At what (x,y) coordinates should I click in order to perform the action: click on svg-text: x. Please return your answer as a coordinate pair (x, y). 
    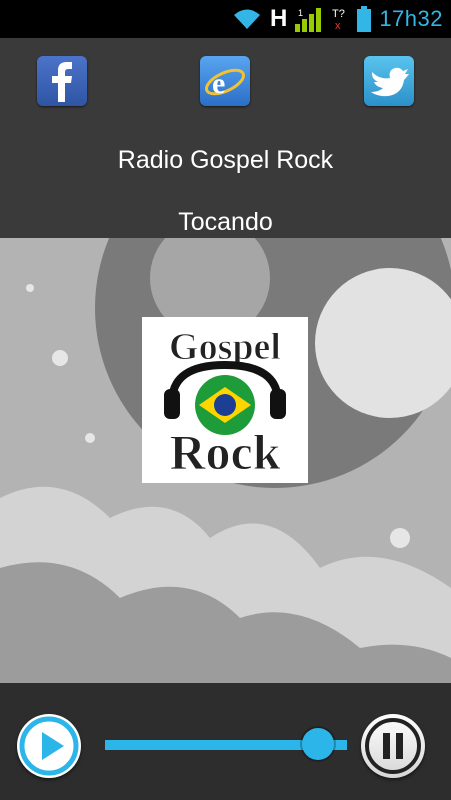
    Looking at the image, I should click on (338, 25).